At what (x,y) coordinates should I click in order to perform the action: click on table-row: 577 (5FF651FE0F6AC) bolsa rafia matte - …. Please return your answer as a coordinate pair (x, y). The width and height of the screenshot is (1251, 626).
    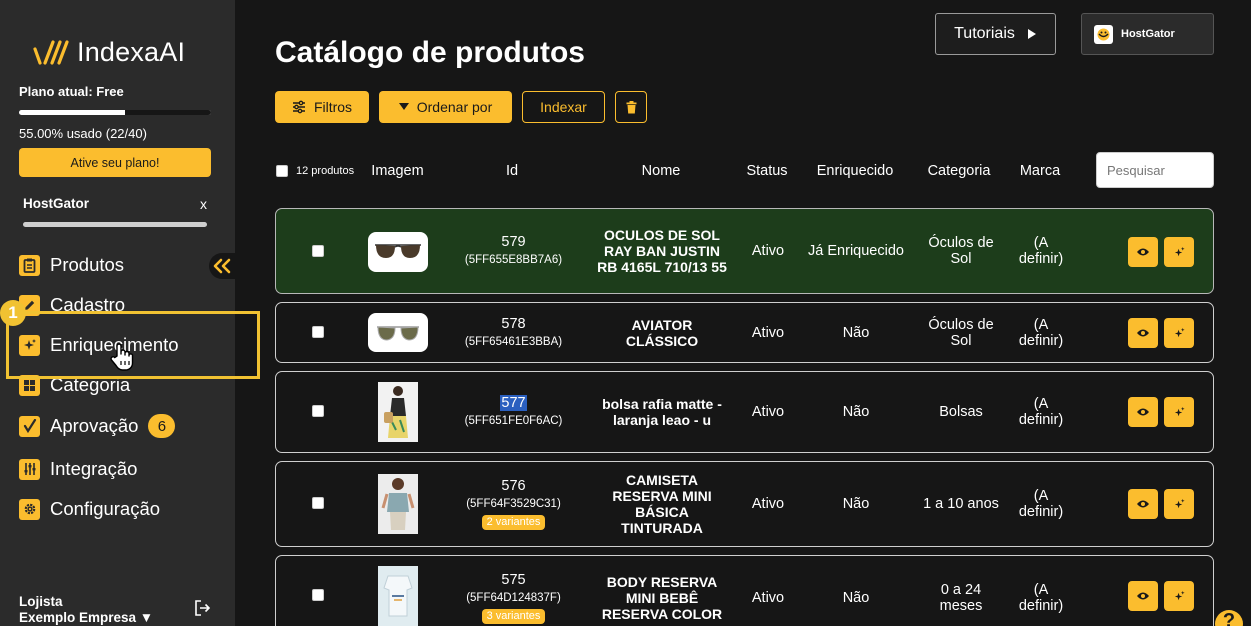
    Looking at the image, I should click on (744, 412).